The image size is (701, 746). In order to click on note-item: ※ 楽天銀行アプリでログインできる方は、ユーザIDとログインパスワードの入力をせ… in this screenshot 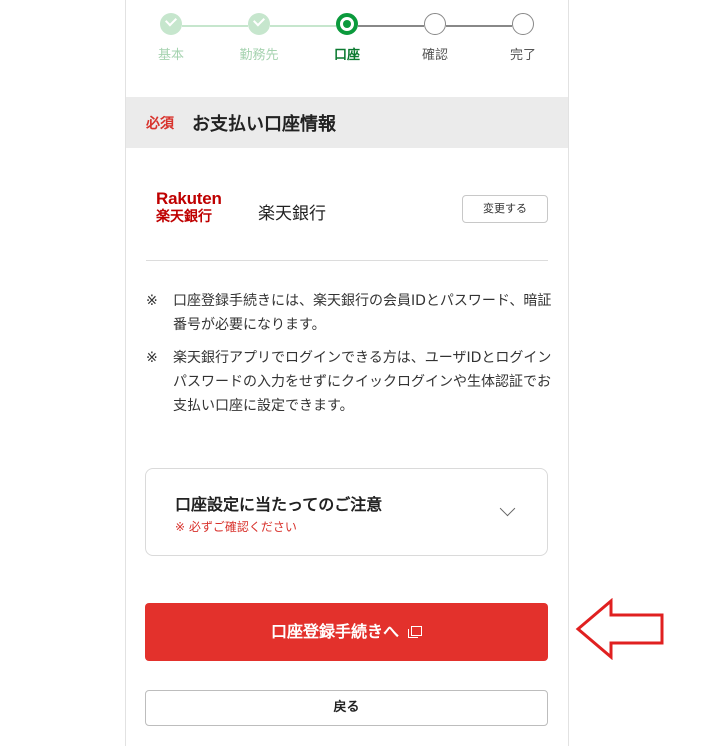, I will do `click(351, 382)`.